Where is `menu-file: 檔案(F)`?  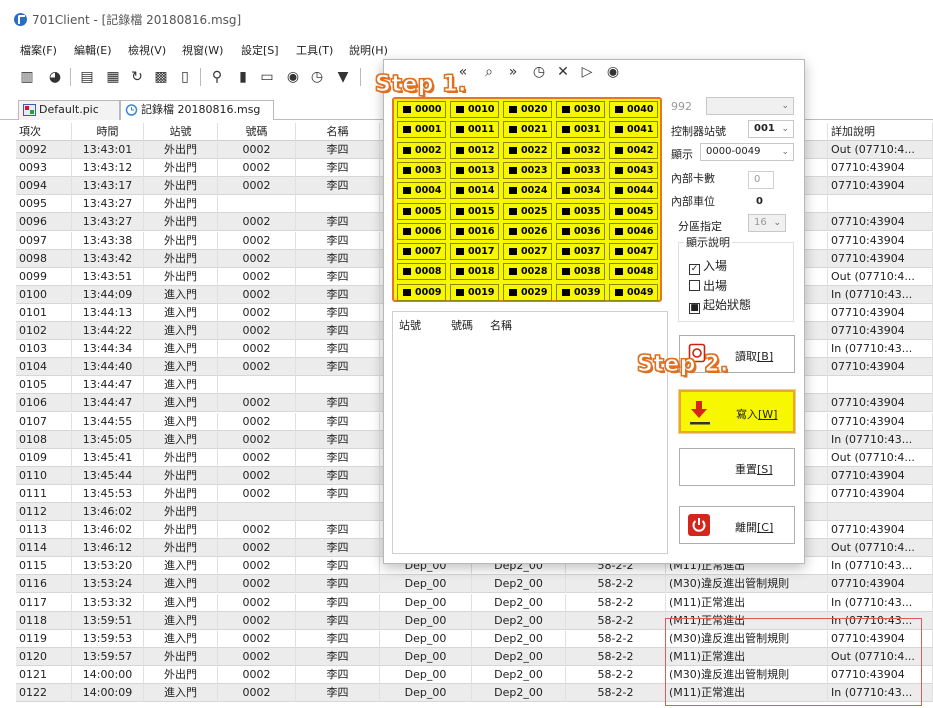 menu-file: 檔案(F) is located at coordinates (38, 50).